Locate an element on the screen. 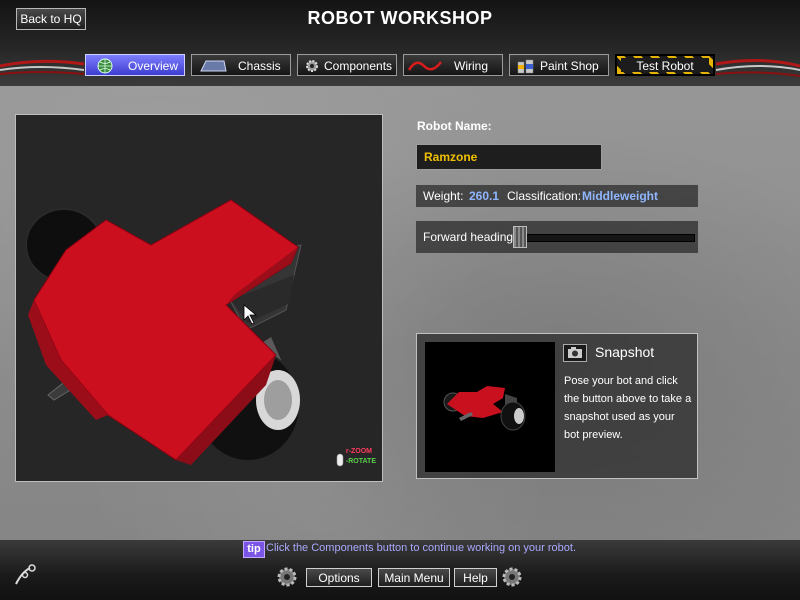 The height and width of the screenshot is (600, 800). sound-toggle-icon is located at coordinates (26, 576).